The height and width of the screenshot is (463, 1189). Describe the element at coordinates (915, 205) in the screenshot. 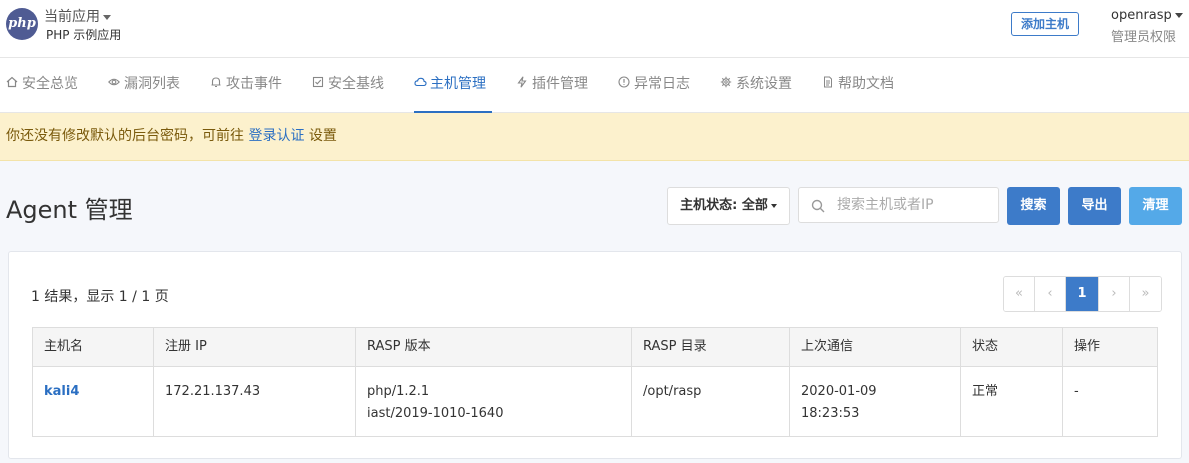

I see `search-input` at that location.